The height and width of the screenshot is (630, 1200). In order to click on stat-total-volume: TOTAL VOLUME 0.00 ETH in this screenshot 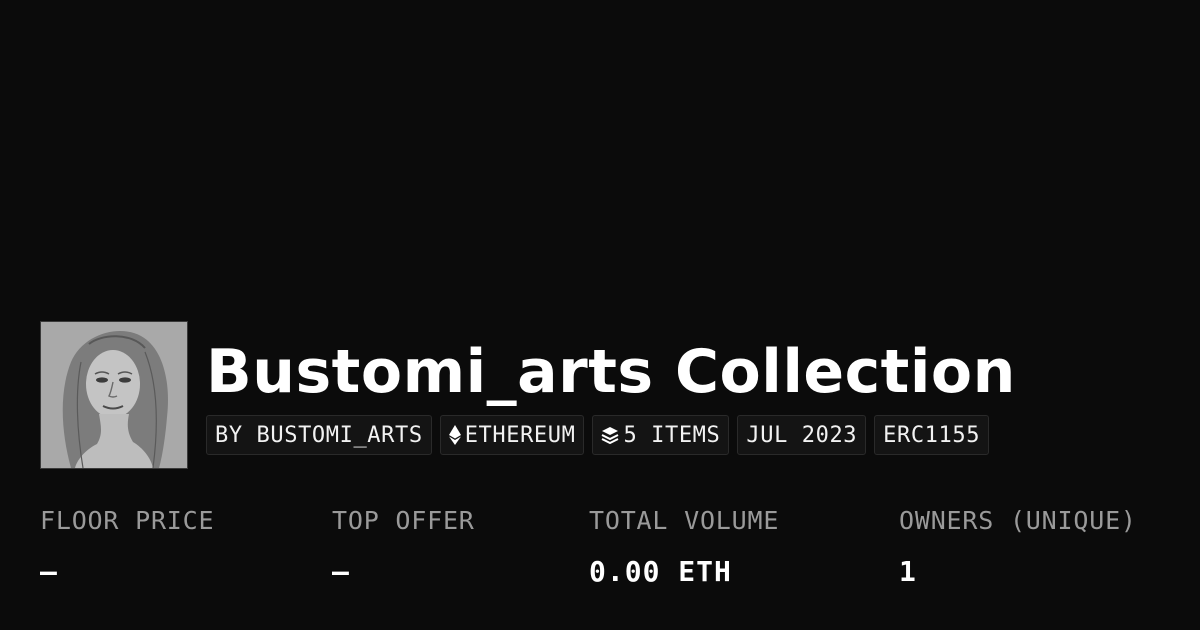, I will do `click(684, 547)`.